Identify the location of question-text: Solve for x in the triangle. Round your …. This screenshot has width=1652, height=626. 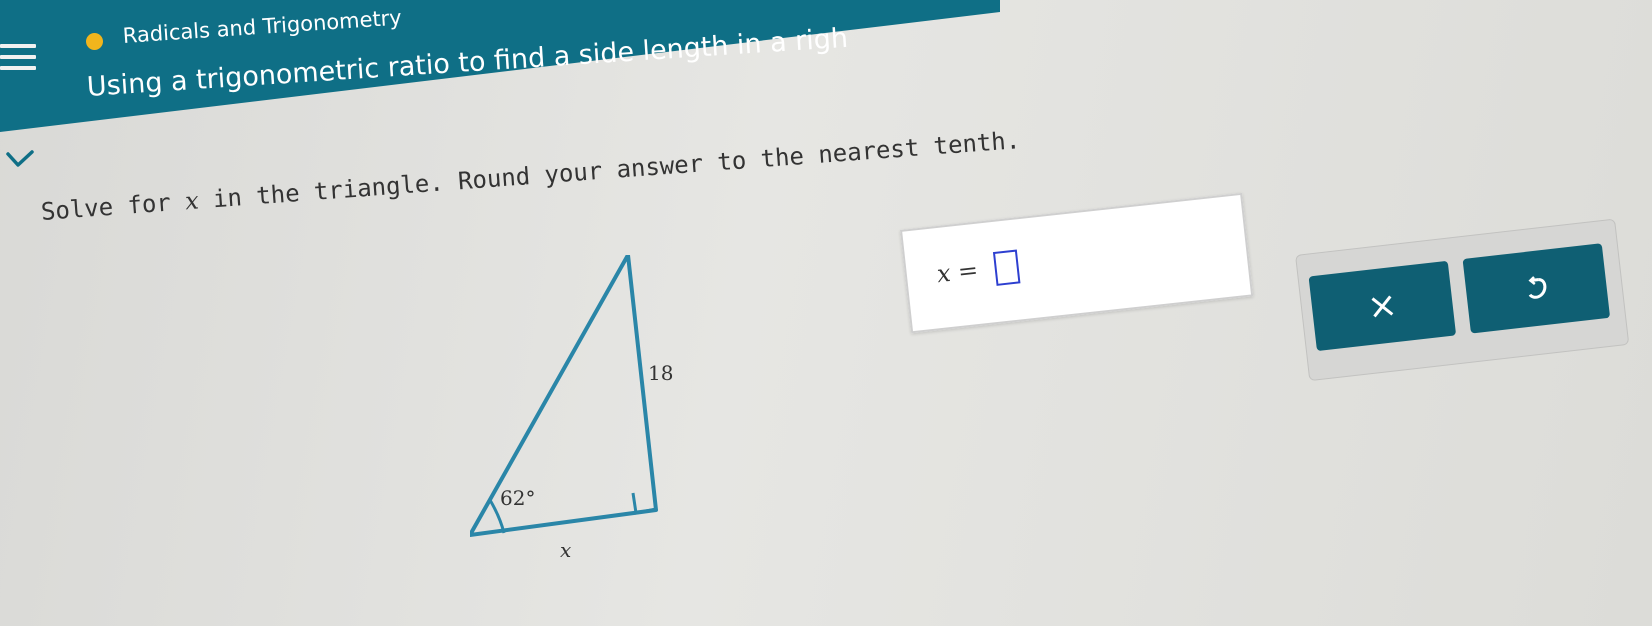
(530, 176).